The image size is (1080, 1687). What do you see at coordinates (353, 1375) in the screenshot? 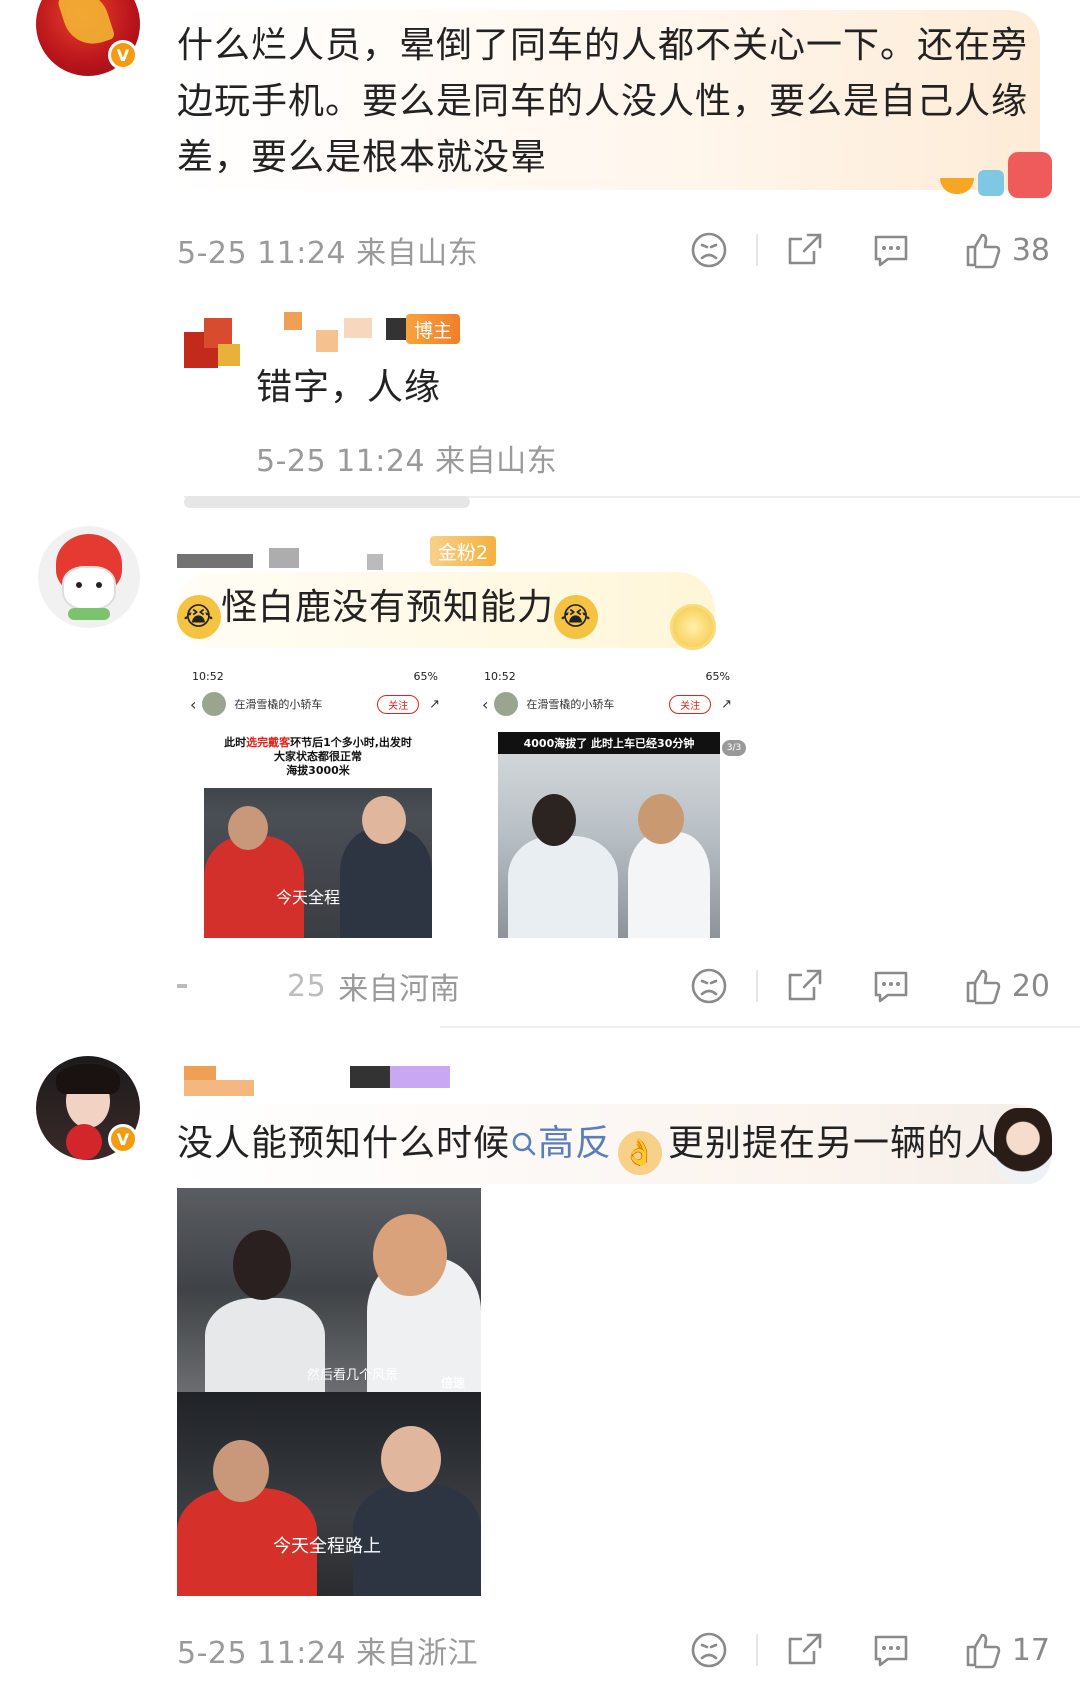
I see `video-caption: 然后看几个风景` at bounding box center [353, 1375].